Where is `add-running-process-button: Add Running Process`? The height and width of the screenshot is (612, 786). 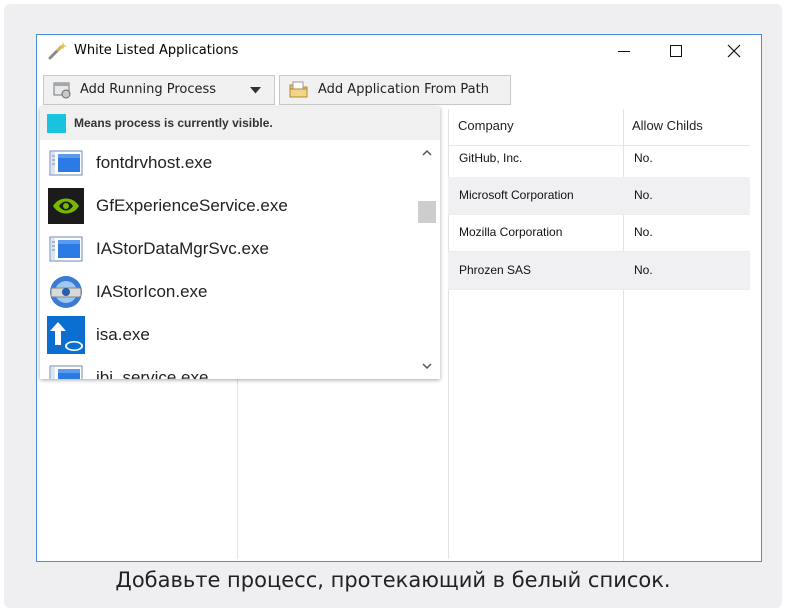
add-running-process-button: Add Running Process is located at coordinates (159, 90).